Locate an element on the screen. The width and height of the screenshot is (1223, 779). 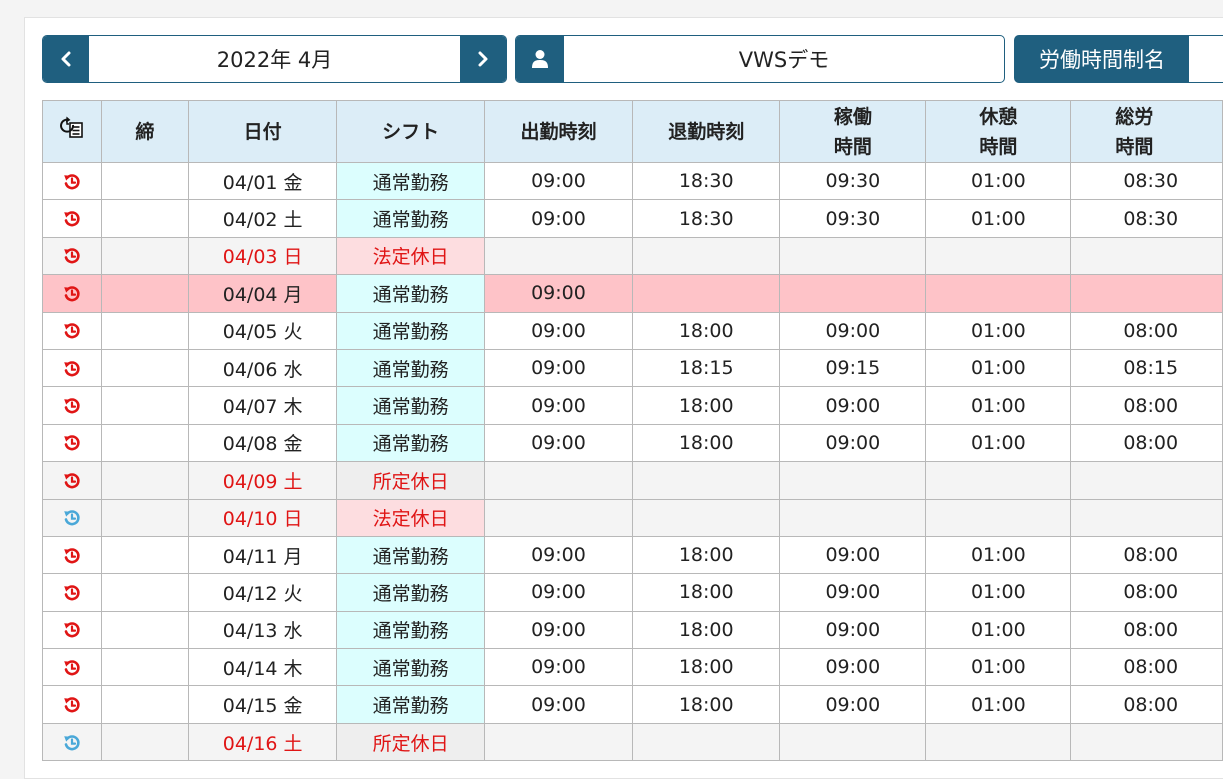
table-row: 04/06 水通常勤務 09:00 18:15 09:15 01:00 08:15 is located at coordinates (632, 368).